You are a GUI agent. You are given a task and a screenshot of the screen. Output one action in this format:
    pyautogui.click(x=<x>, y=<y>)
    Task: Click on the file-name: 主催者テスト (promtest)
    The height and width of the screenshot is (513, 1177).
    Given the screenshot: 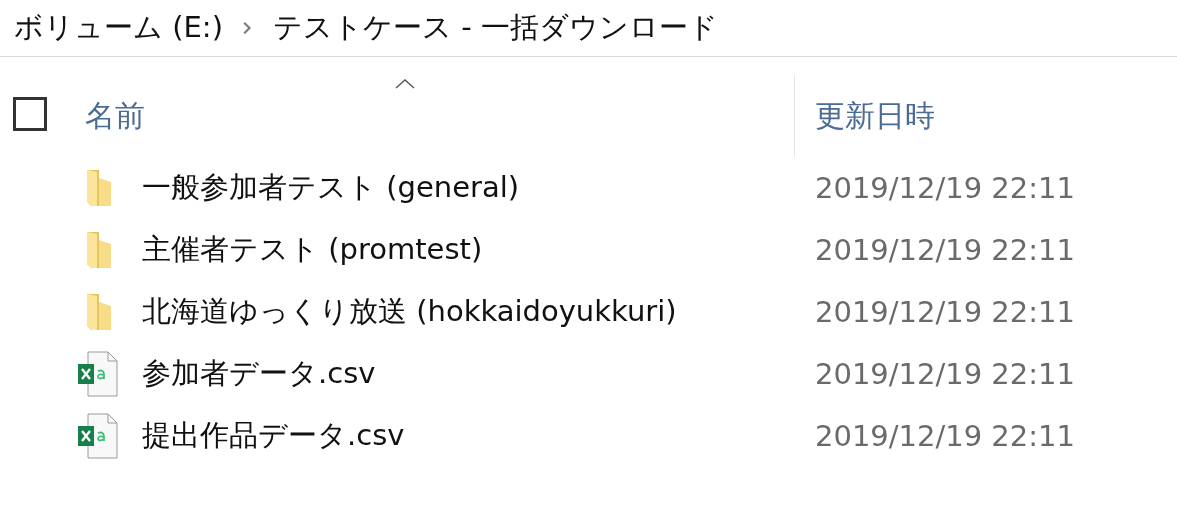 What is the action you would take?
    pyautogui.click(x=478, y=250)
    